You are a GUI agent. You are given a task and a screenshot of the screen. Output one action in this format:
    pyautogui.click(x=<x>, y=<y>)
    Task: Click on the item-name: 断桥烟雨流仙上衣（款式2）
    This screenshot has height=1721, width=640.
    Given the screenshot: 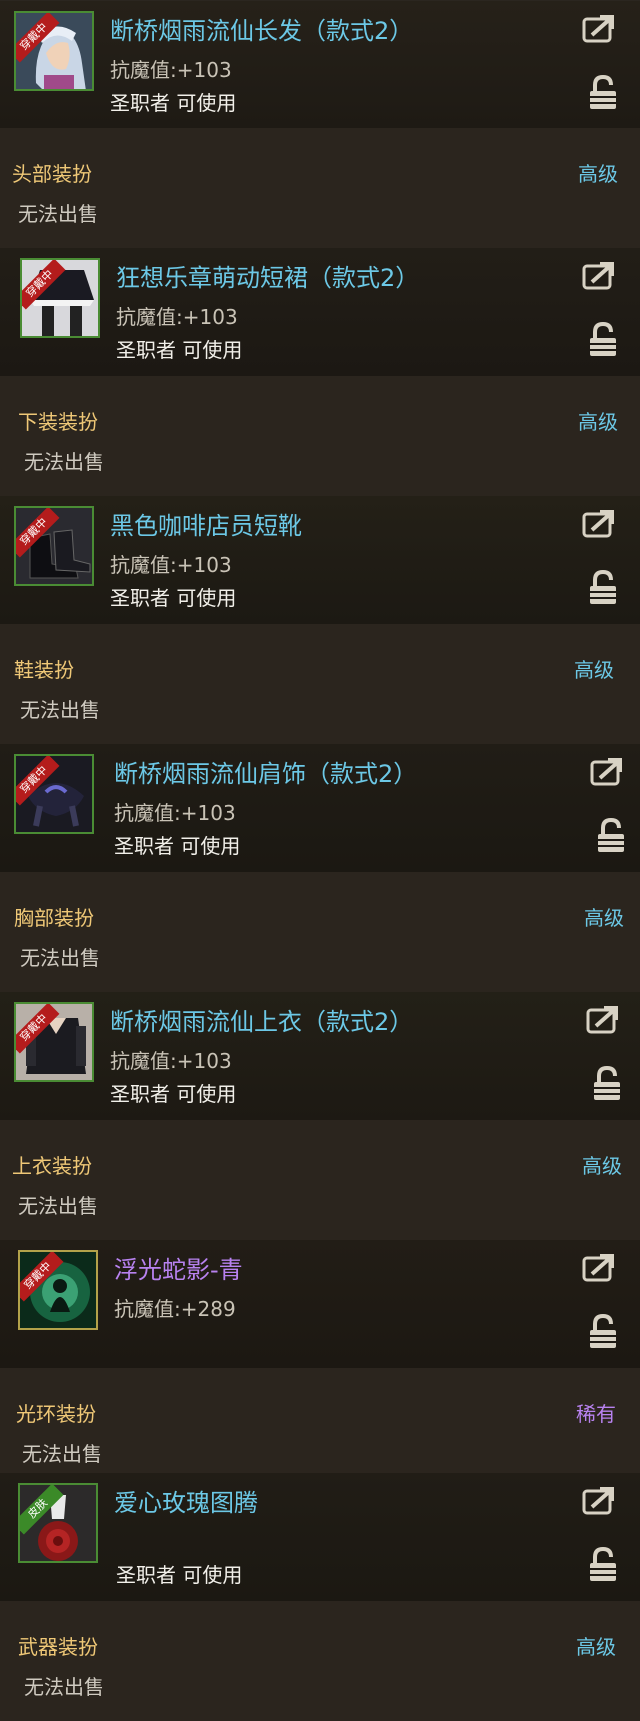 What is the action you would take?
    pyautogui.click(x=262, y=1022)
    